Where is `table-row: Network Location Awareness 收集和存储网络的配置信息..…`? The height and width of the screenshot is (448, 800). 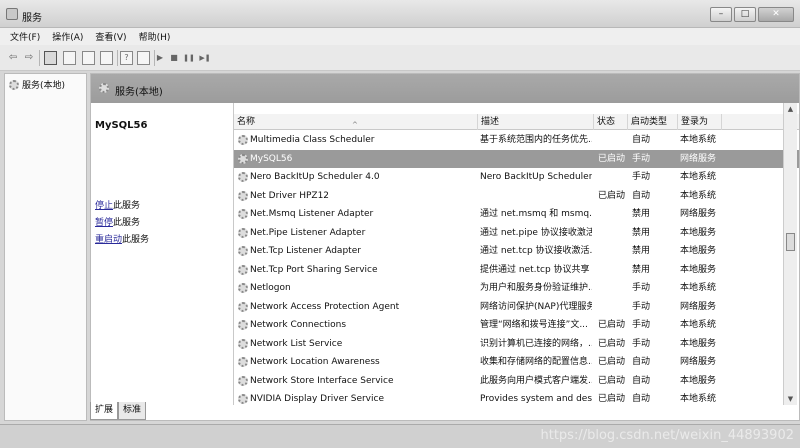 table-row: Network Location Awareness 收集和存储网络的配置信息..… is located at coordinates (516, 362).